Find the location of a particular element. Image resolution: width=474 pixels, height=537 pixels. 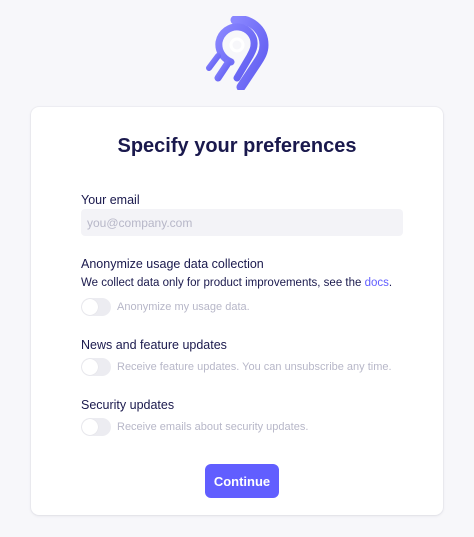

docs-link: docs is located at coordinates (377, 283).